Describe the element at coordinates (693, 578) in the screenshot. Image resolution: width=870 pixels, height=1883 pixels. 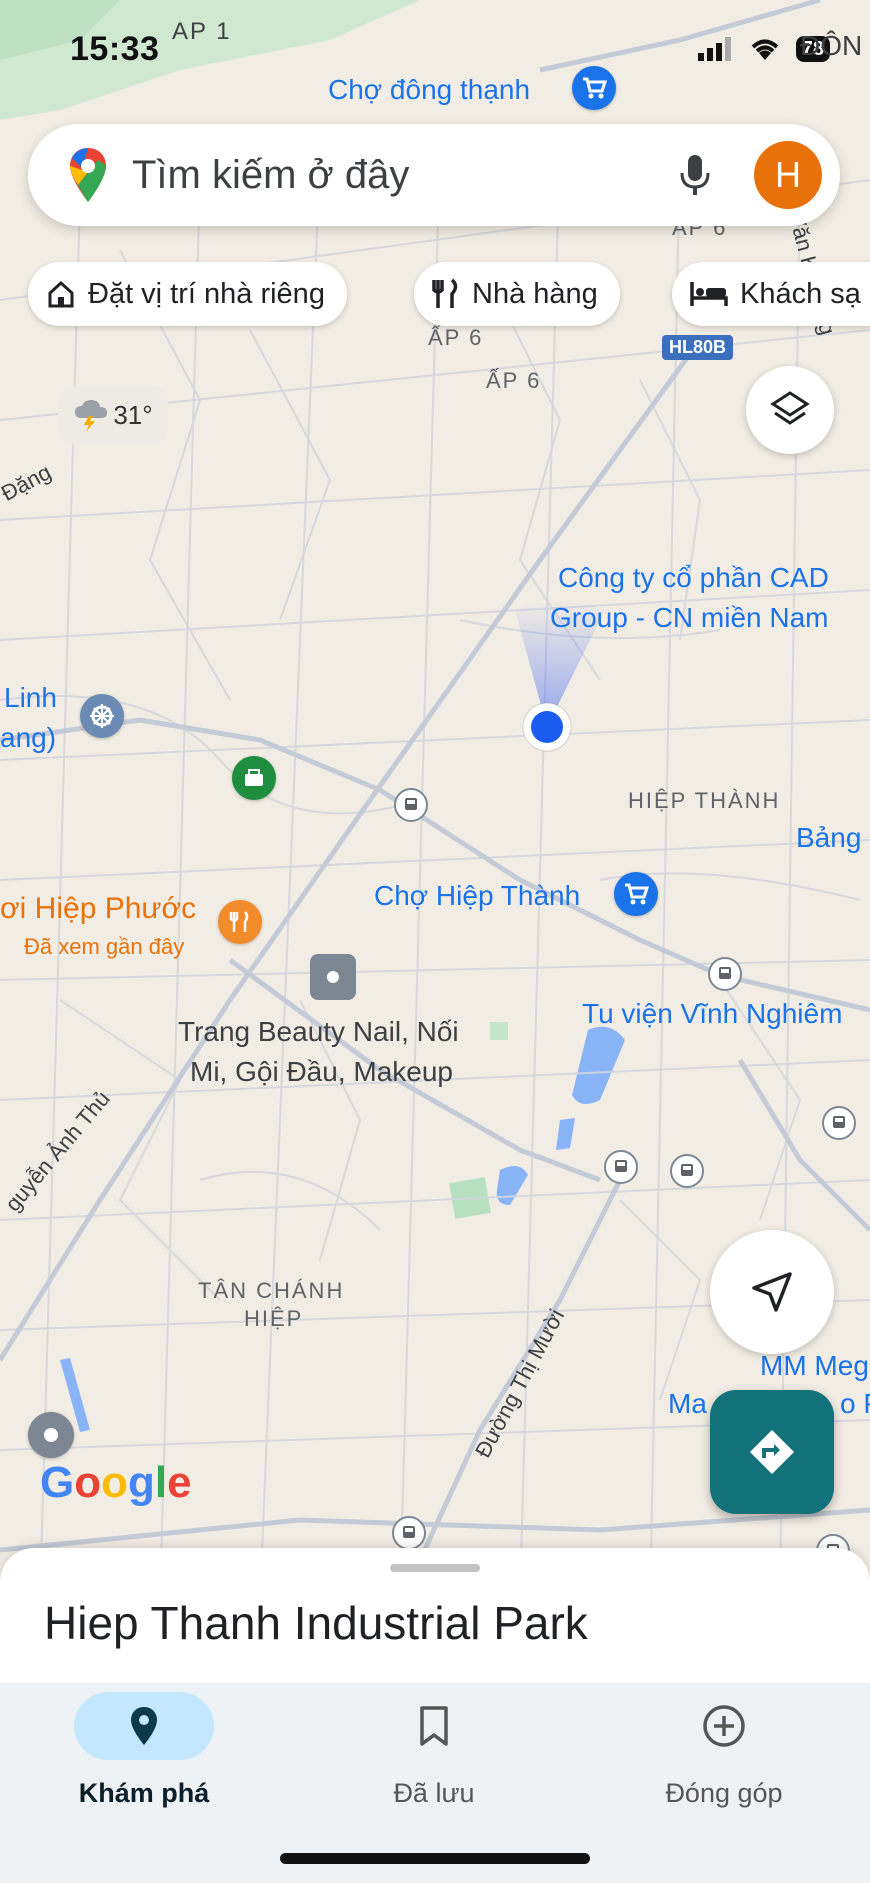
I see `map-label-cad-line1: Công ty cổ phần CAD` at that location.